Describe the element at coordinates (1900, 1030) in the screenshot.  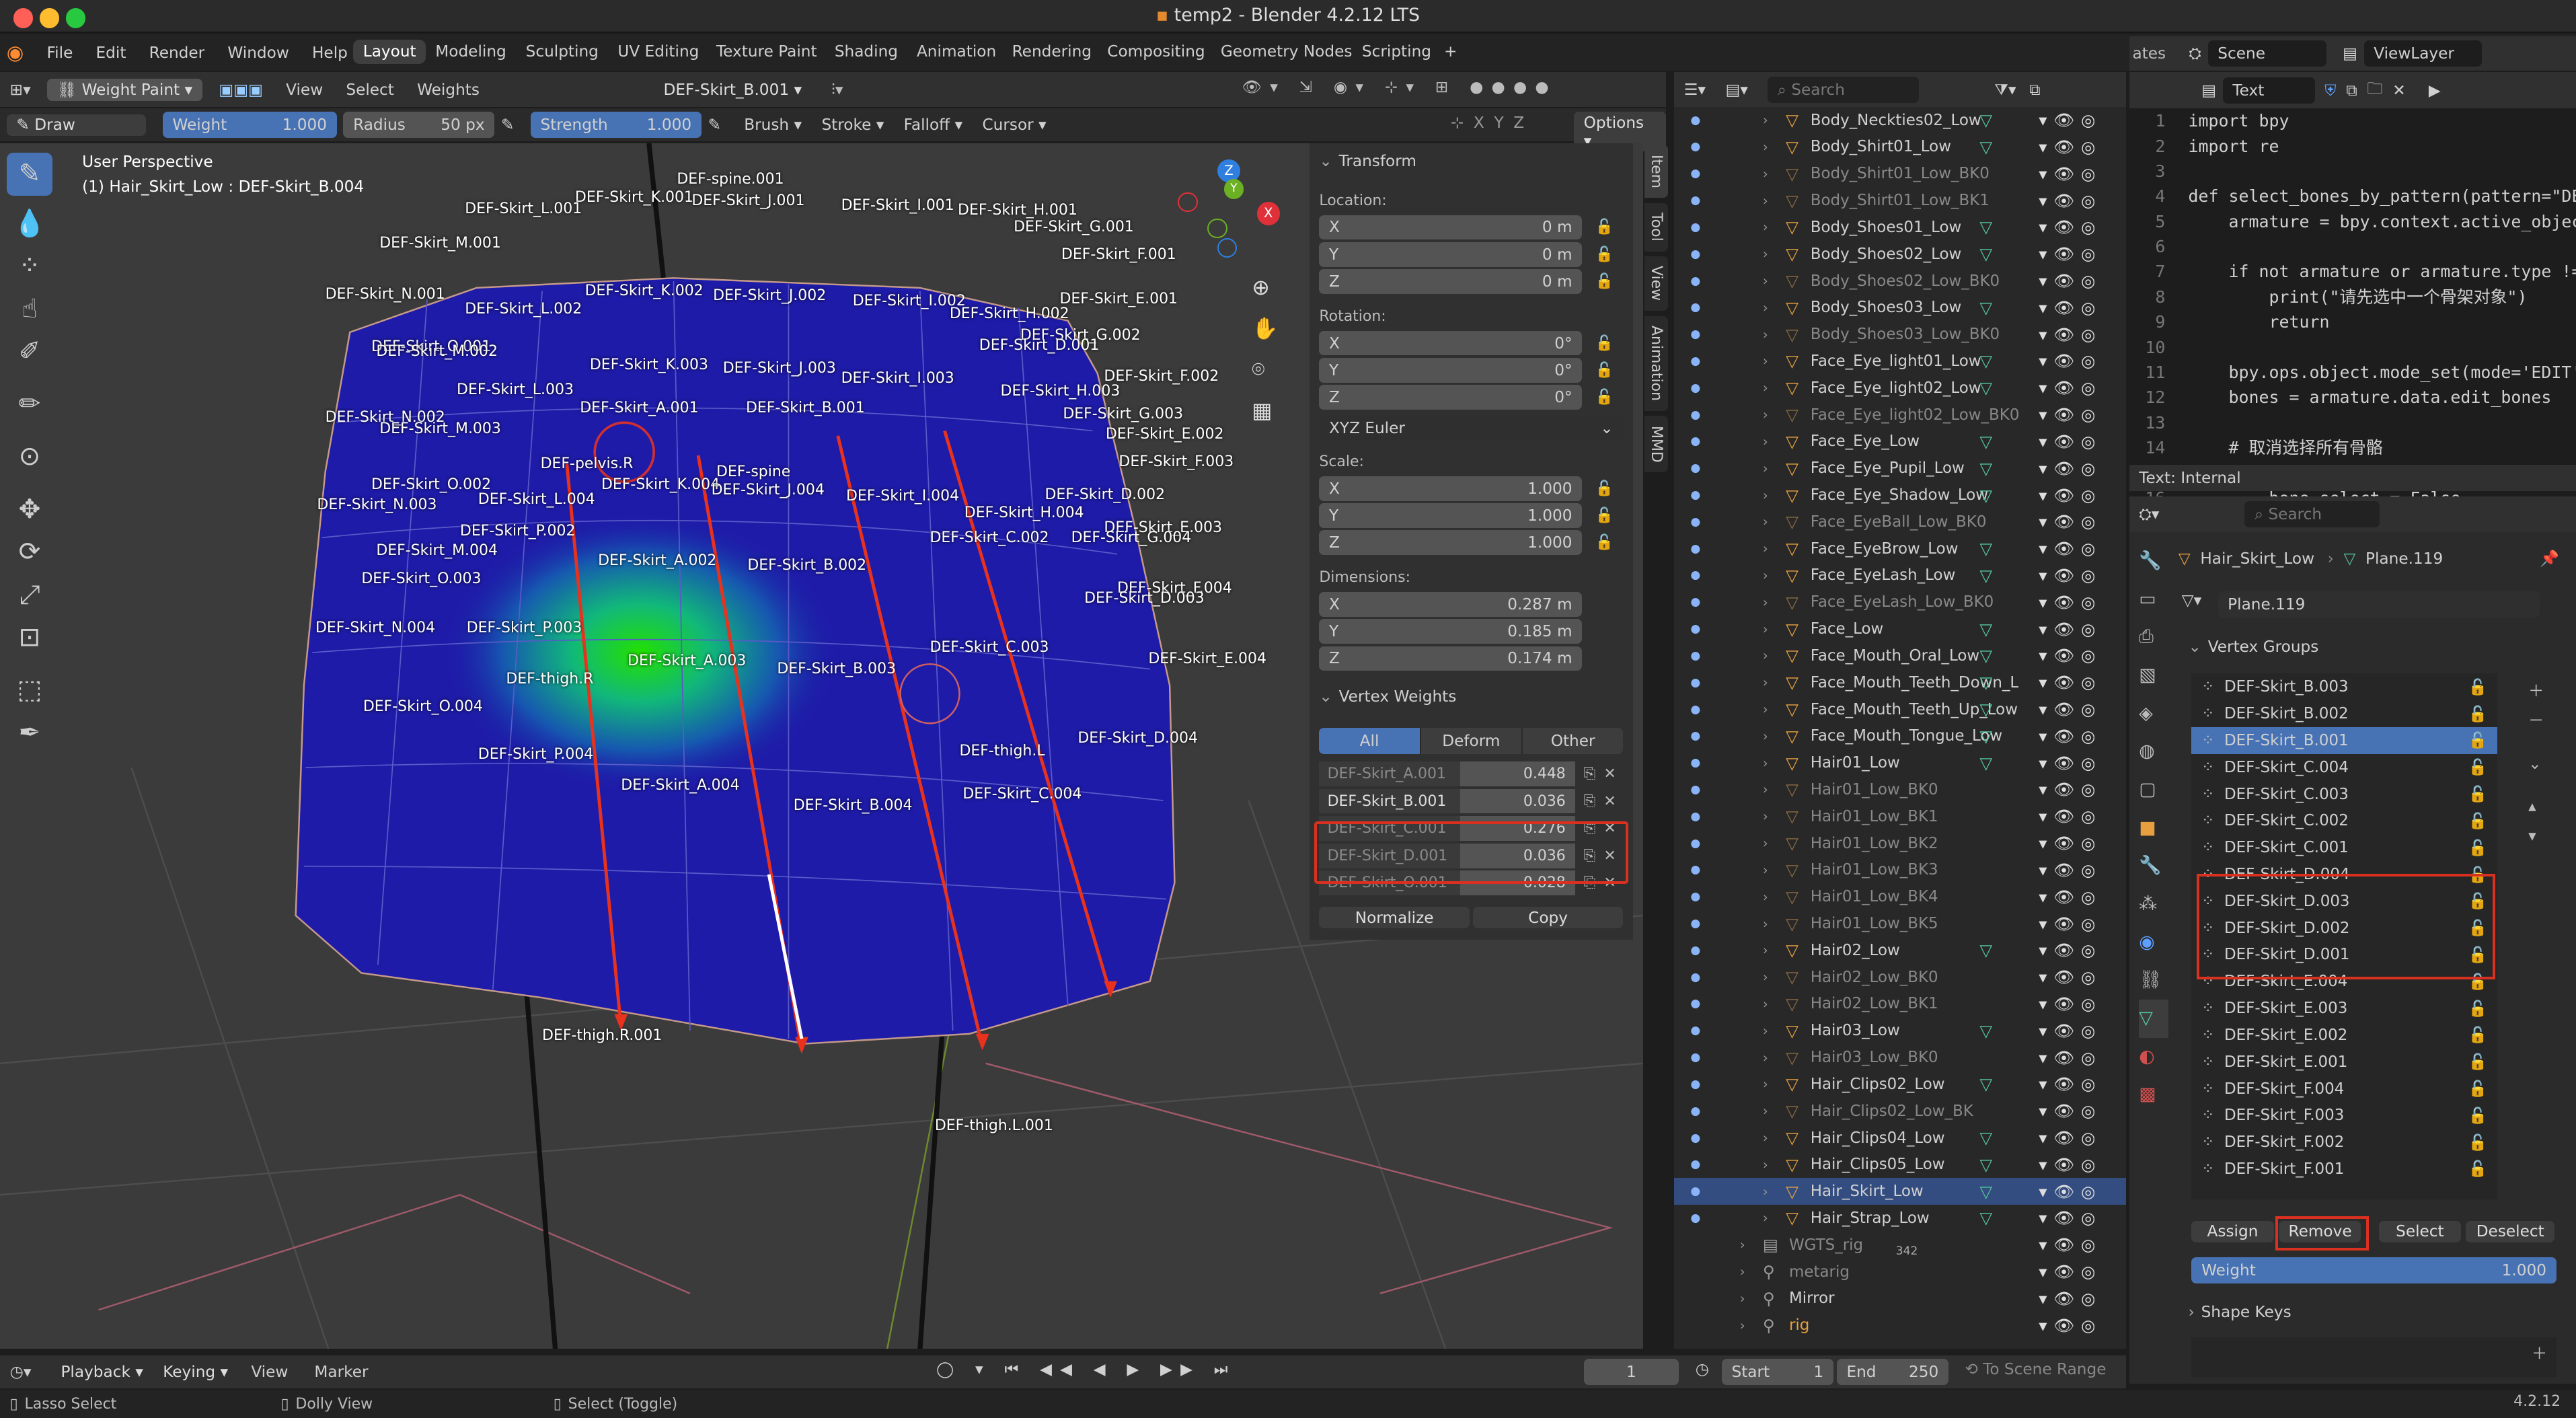
I see `outliner-item: ● › ▽ Hair03_Low ▽ ▾👁◎` at that location.